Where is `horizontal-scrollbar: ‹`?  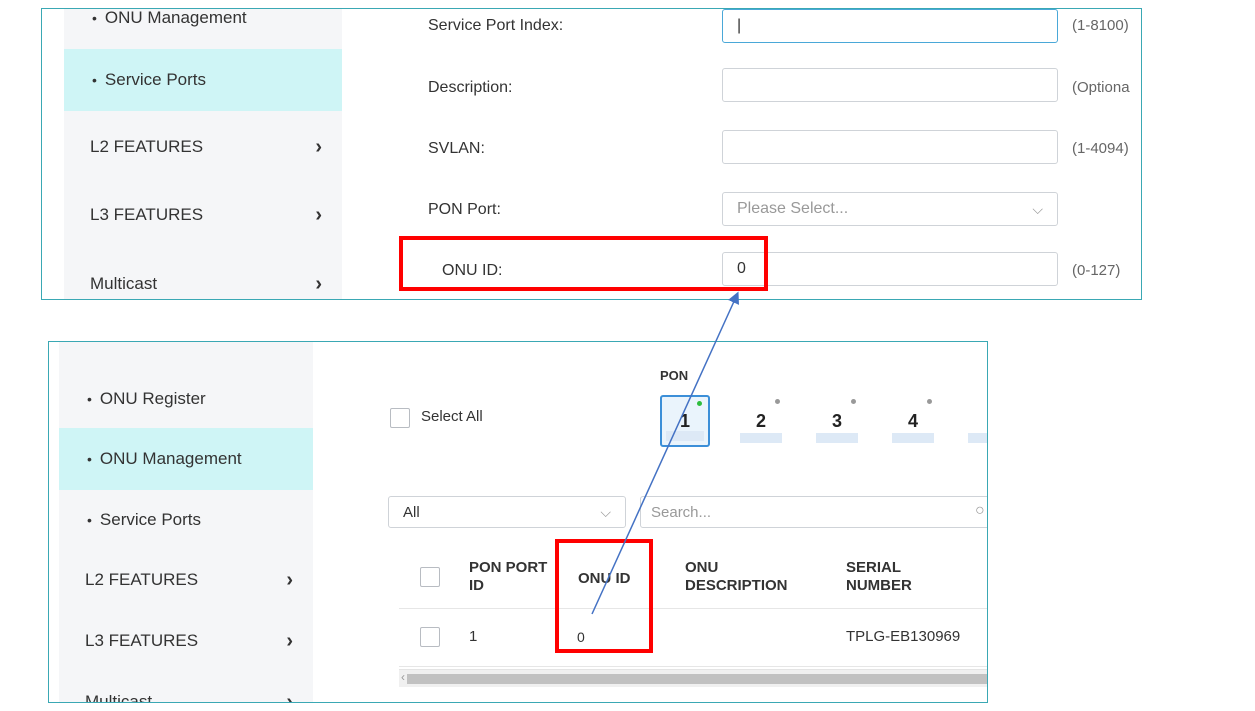
horizontal-scrollbar: ‹ is located at coordinates (693, 678).